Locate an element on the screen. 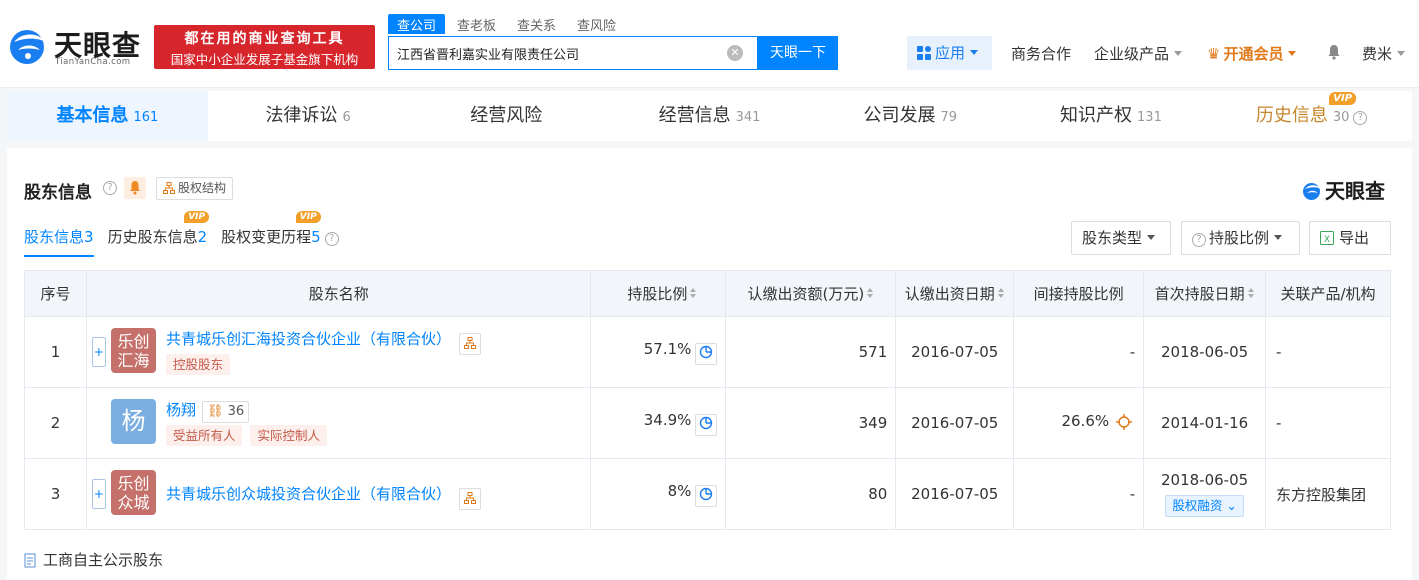 This screenshot has width=1419, height=580. nav-enterprise: 企业级产品 is located at coordinates (1138, 53).